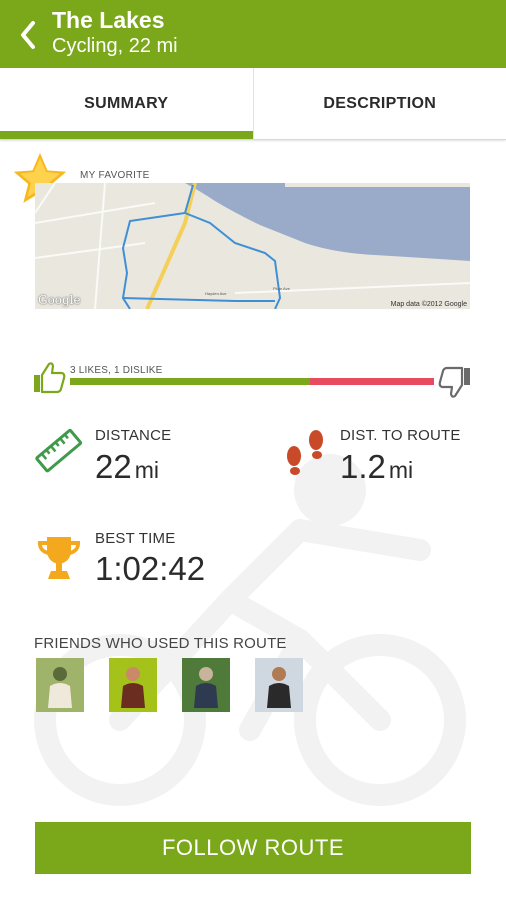  I want to click on distance-unit: mi, so click(146, 470).